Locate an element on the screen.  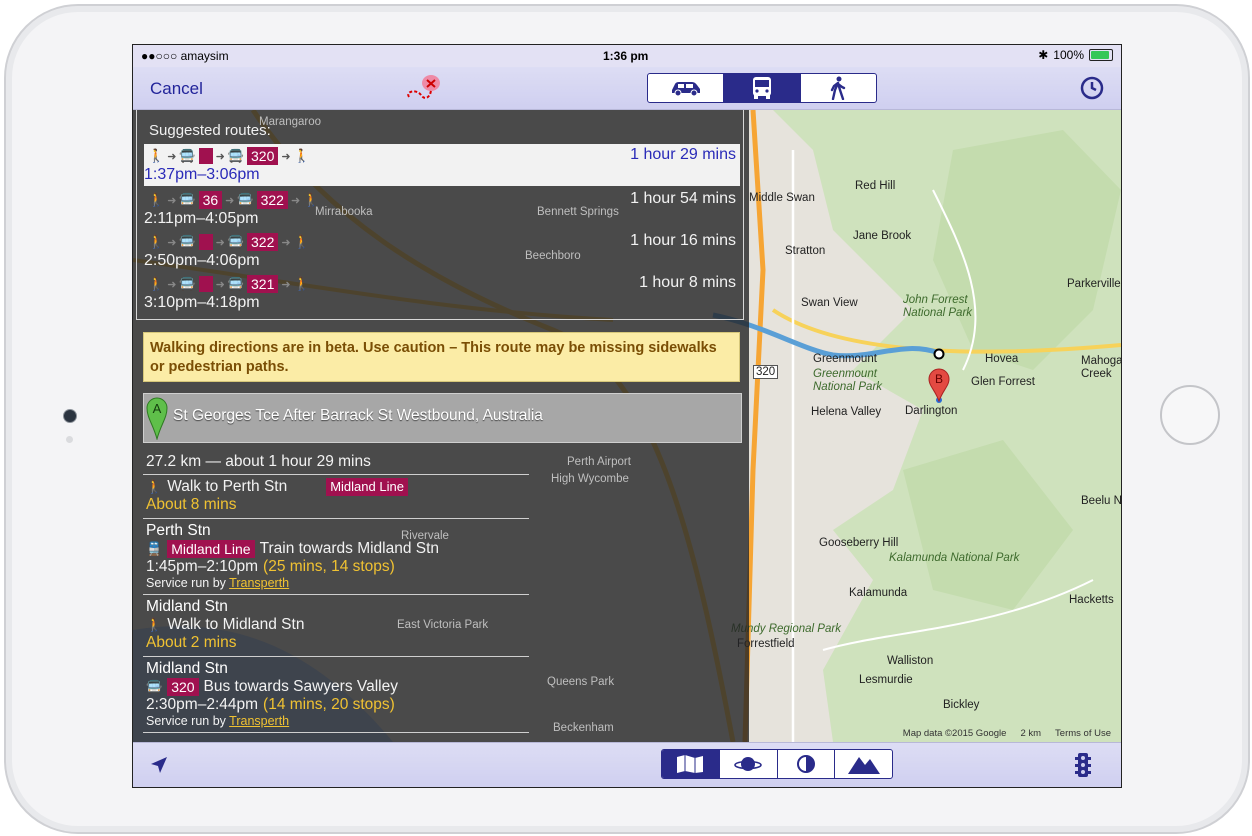
map-route-badge: 320 is located at coordinates (766, 372).